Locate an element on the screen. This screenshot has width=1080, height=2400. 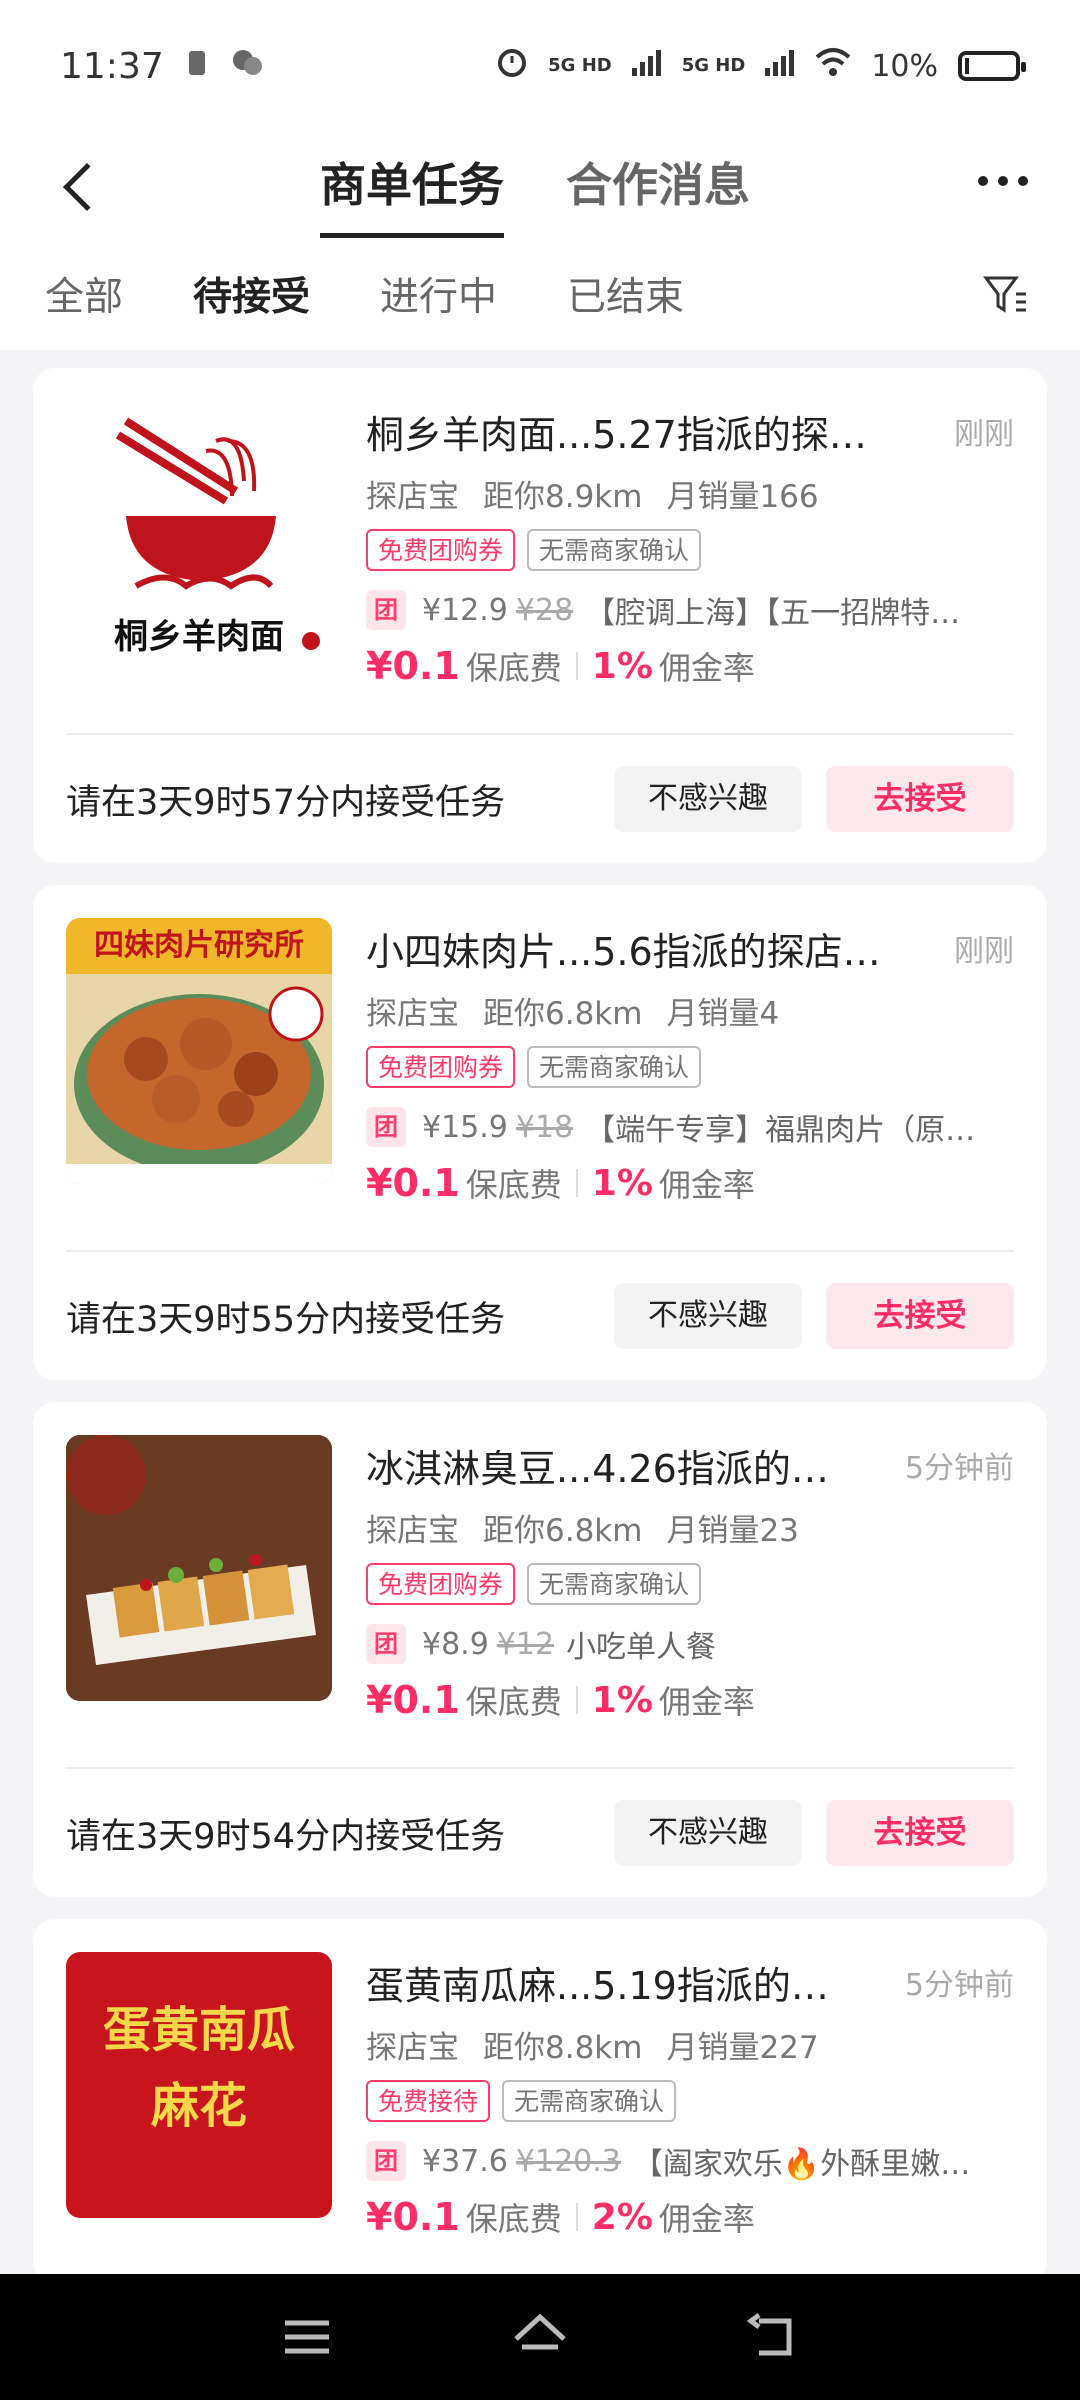
monthly-sales: 月销量227 is located at coordinates (742, 2048).